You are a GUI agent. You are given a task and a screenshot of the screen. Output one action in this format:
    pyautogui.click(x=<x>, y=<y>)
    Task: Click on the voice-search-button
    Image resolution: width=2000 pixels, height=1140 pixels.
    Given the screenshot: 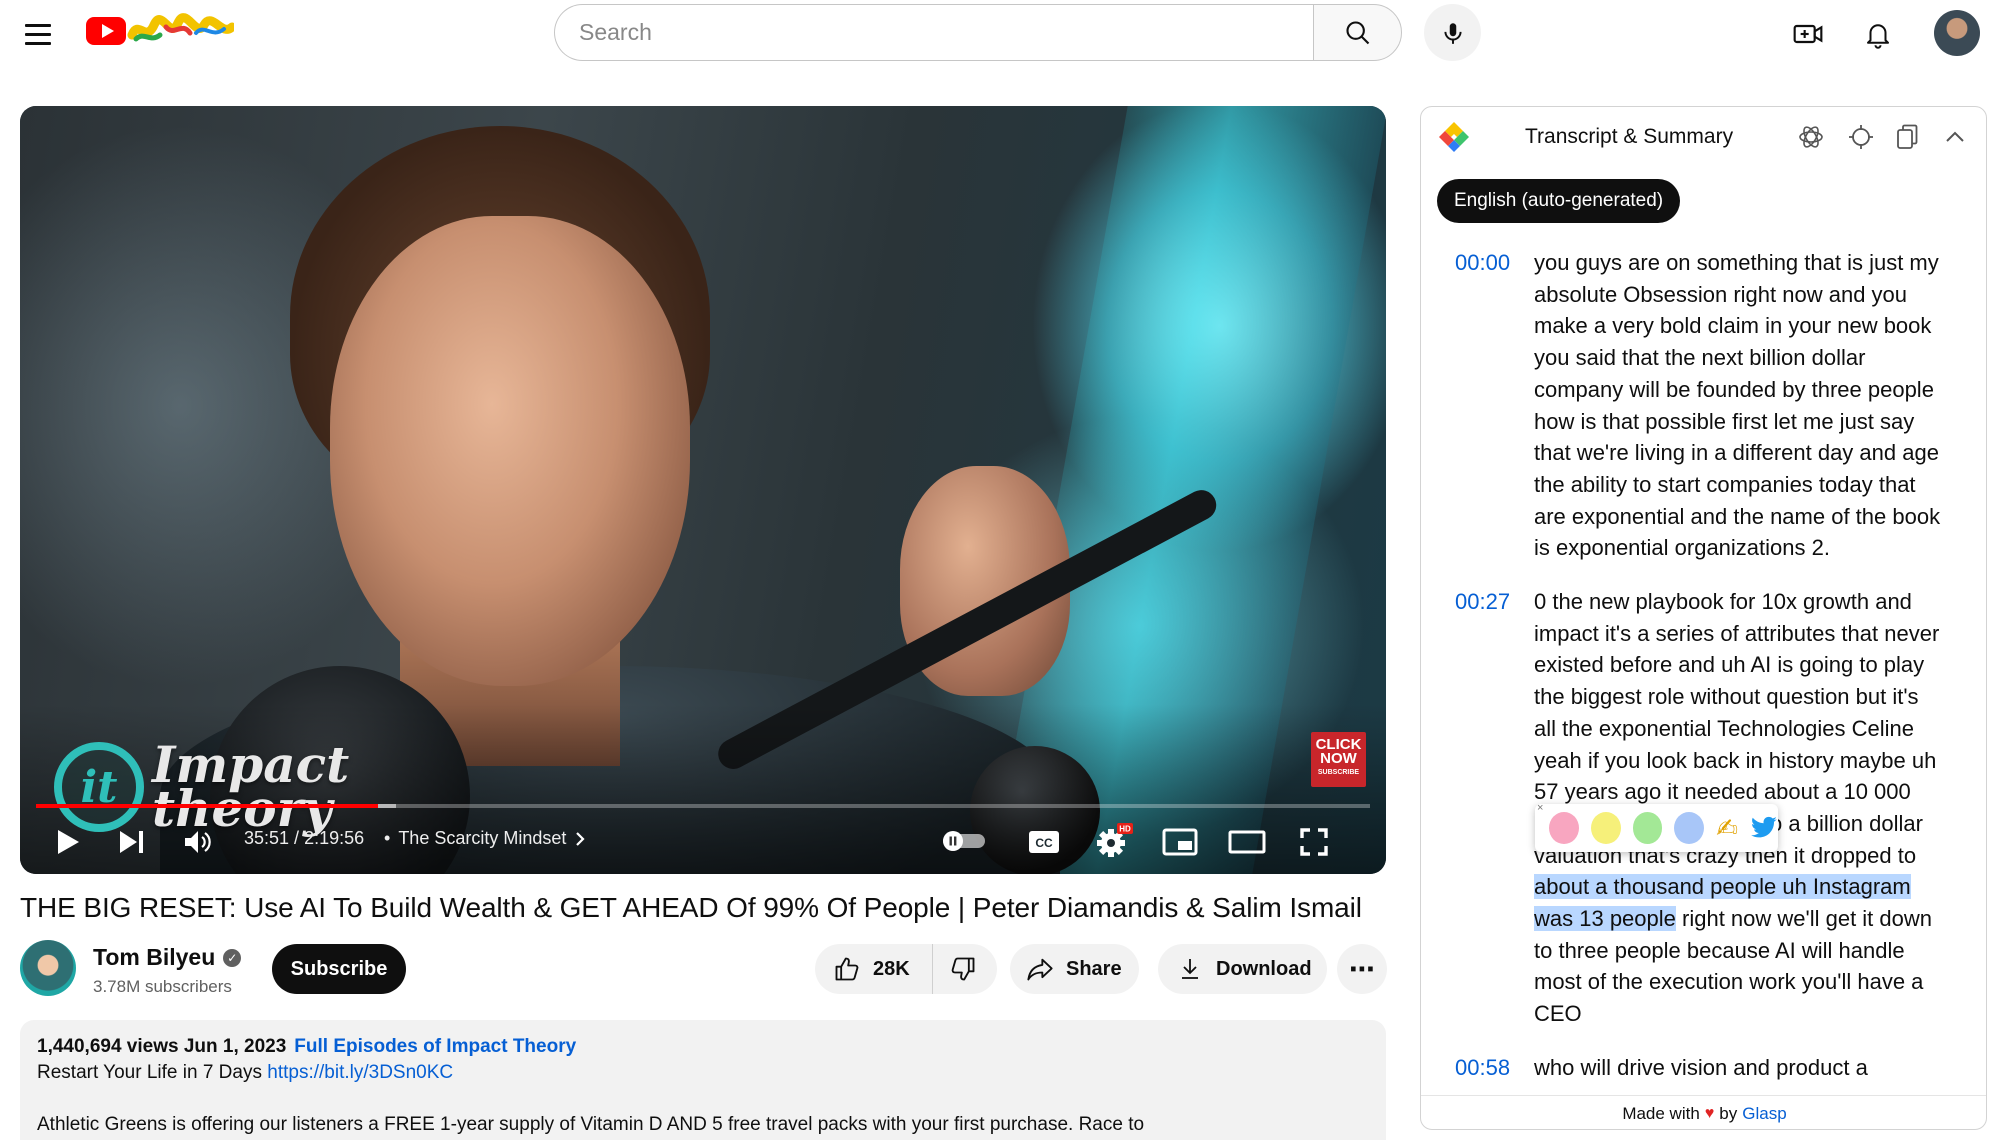 What is the action you would take?
    pyautogui.click(x=1452, y=32)
    